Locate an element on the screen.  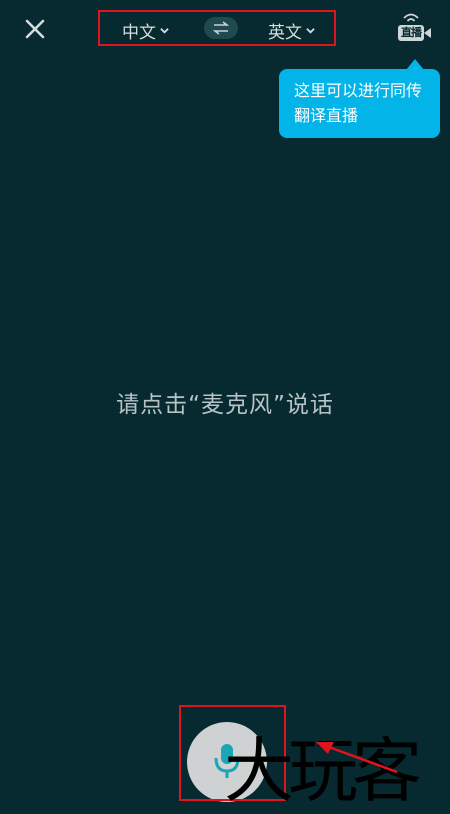
swap-languages-button is located at coordinates (221, 28).